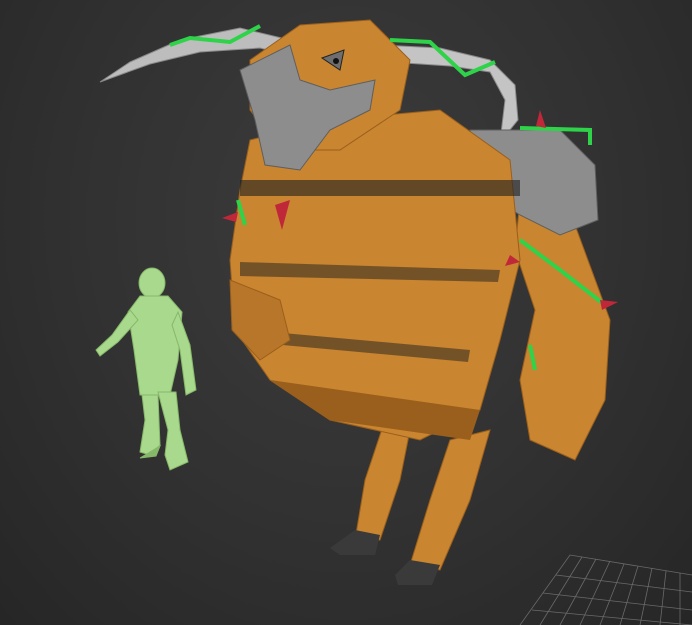 The height and width of the screenshot is (625, 692). I want to click on hoof, so click(355, 542).